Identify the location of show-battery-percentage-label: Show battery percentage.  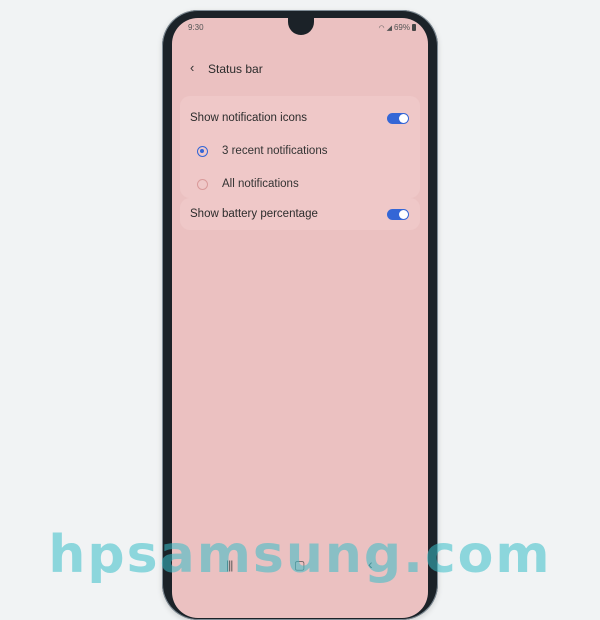
(254, 214).